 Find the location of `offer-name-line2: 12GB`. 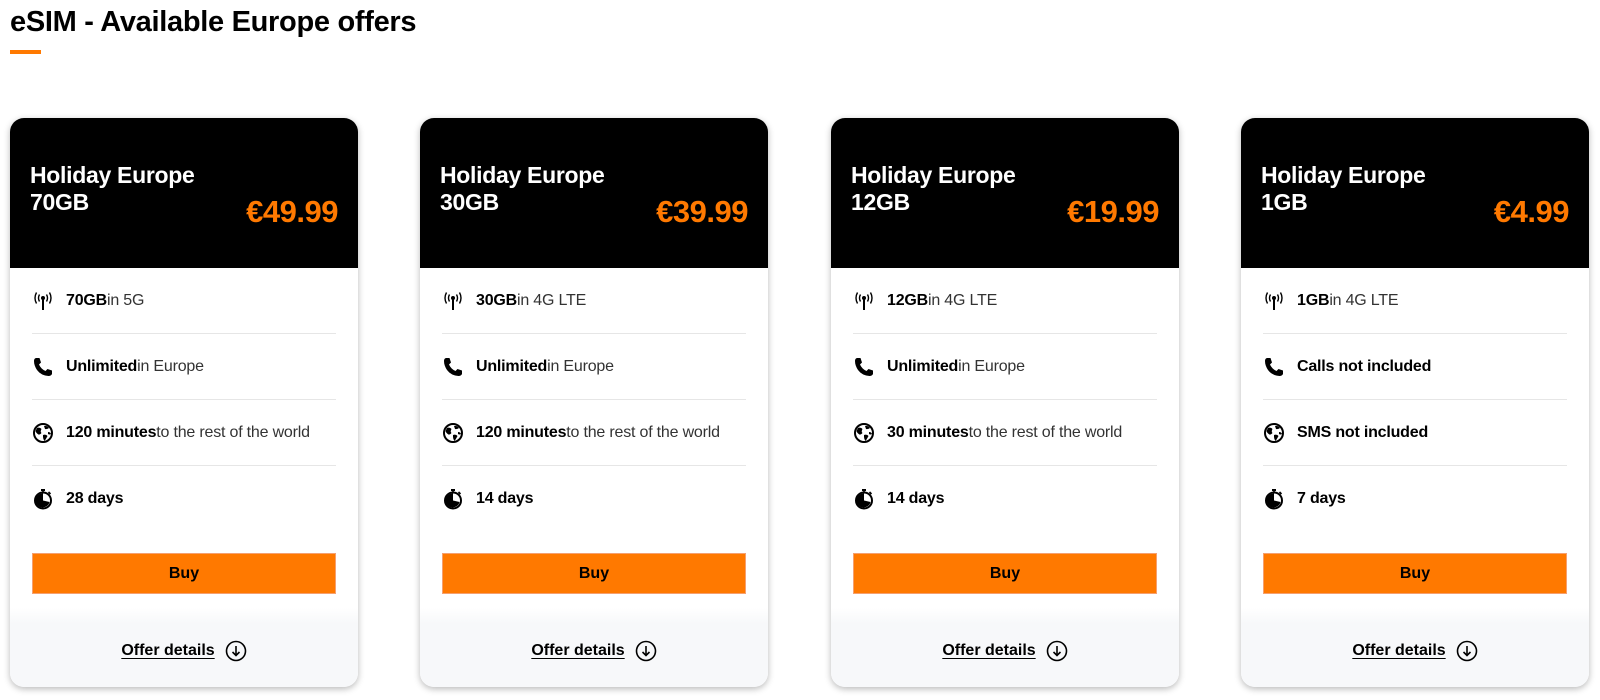

offer-name-line2: 12GB is located at coordinates (880, 202).